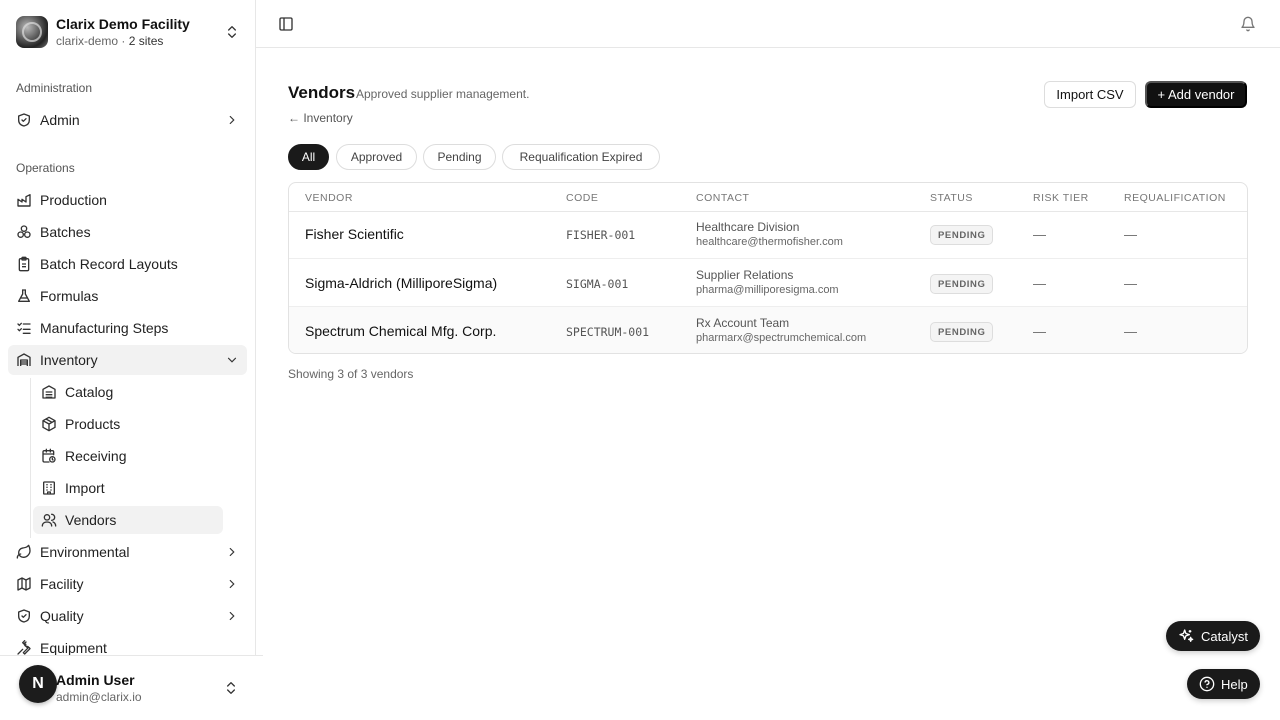 Image resolution: width=1280 pixels, height=720 pixels. What do you see at coordinates (1196, 94) in the screenshot?
I see `add-vendor-button: + Add vendor` at bounding box center [1196, 94].